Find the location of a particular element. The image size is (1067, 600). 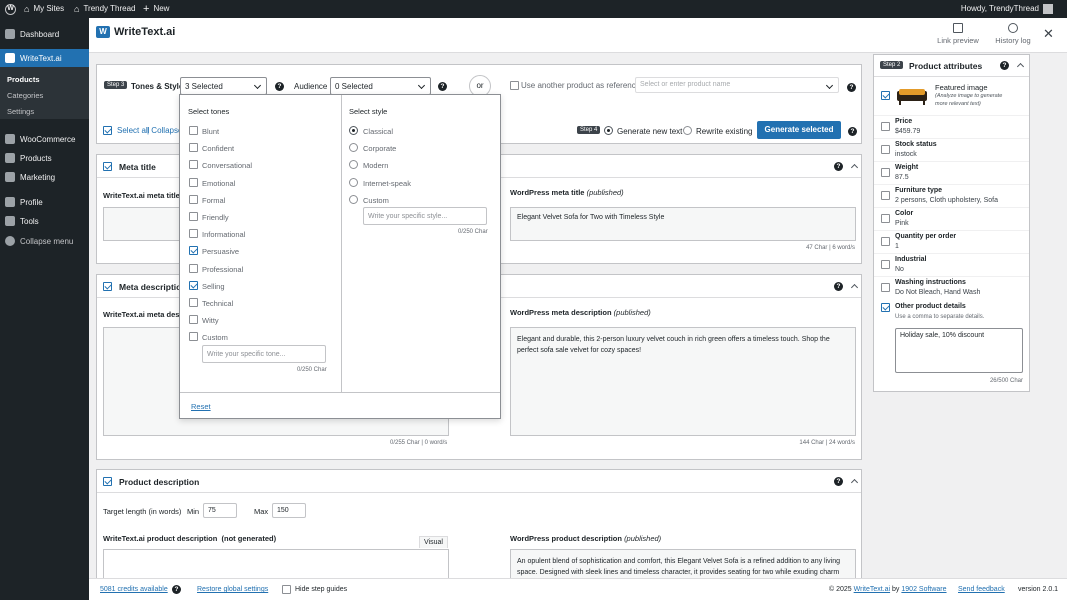

other-details-textarea: Holiday sale, 10% discount is located at coordinates (959, 350).